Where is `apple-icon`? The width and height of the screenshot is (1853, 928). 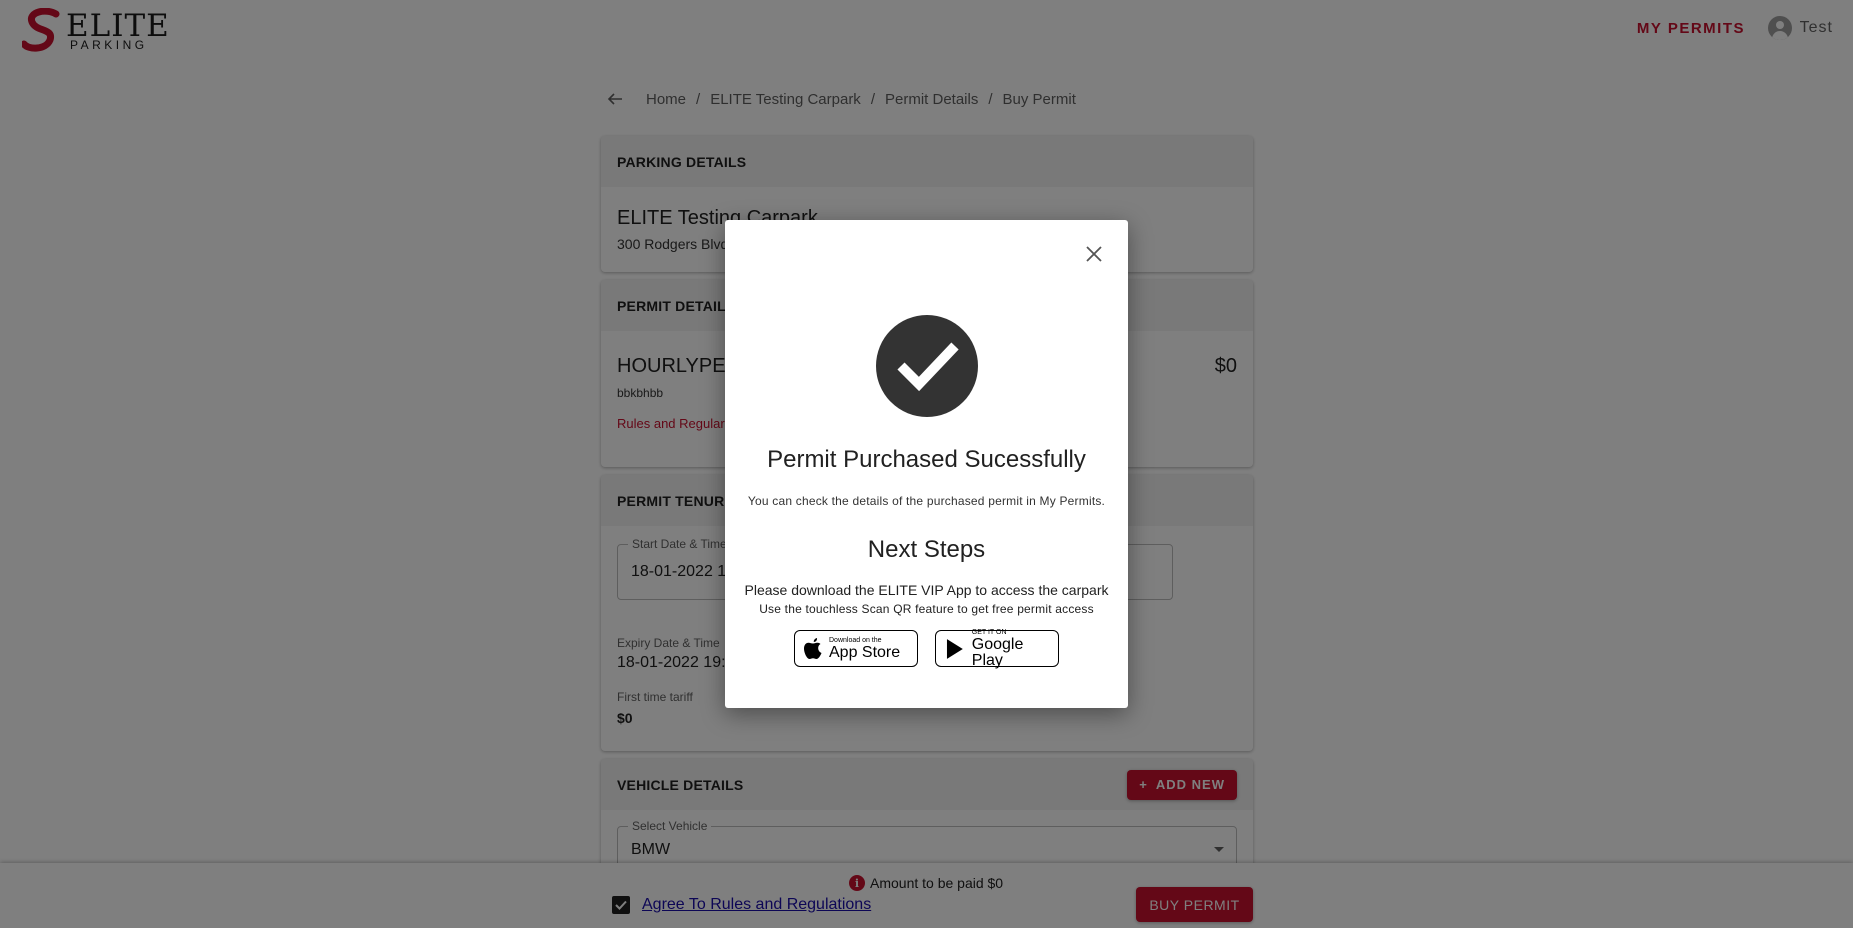 apple-icon is located at coordinates (813, 648).